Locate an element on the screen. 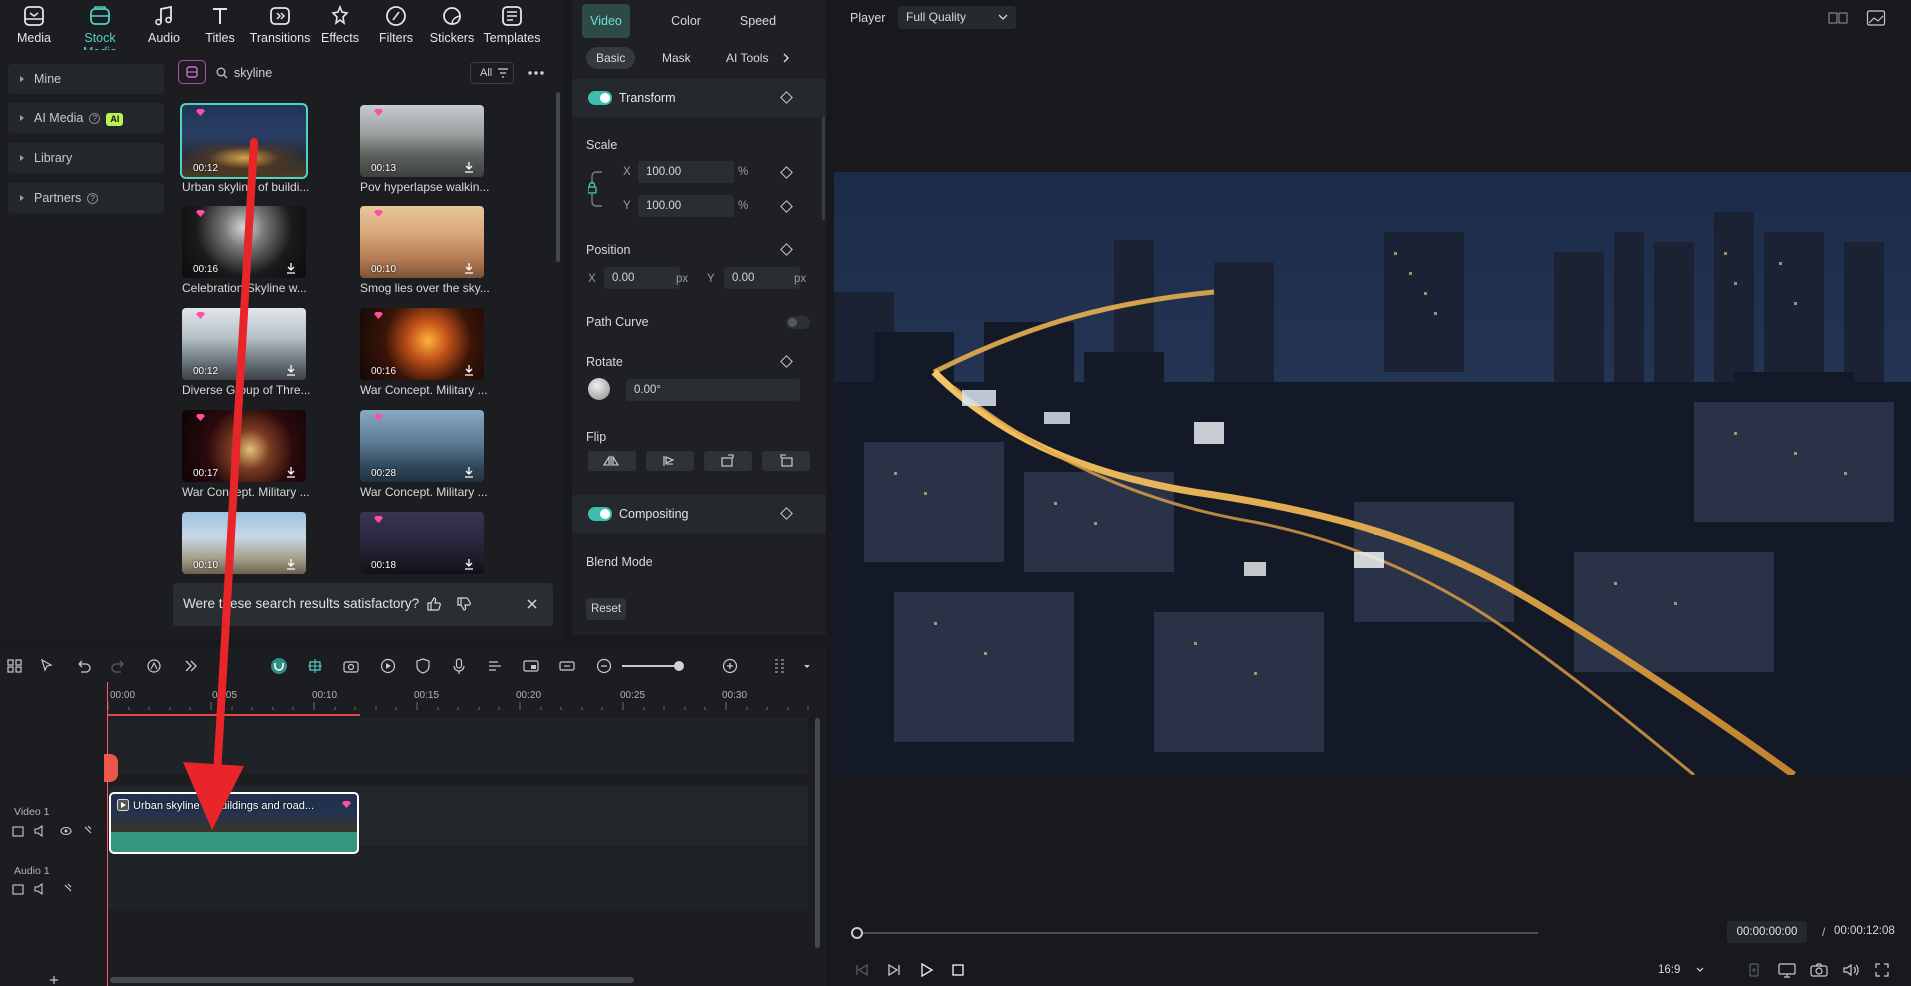  add-marker-icon is located at coordinates (1754, 970).